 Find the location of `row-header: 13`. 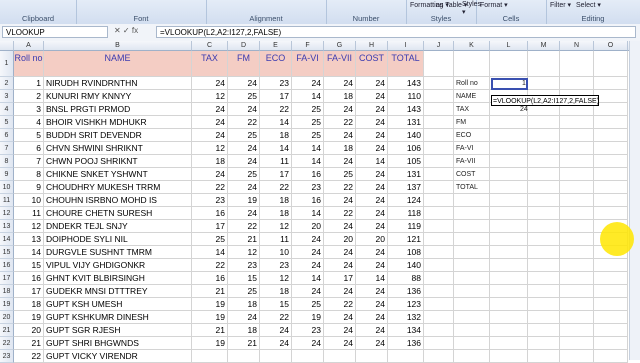

row-header: 13 is located at coordinates (7, 226).